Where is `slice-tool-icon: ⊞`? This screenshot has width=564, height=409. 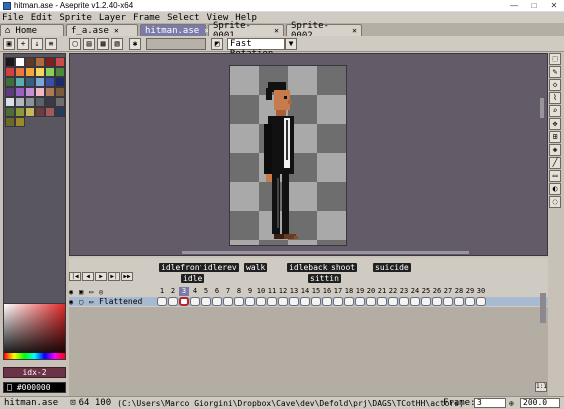
slice-tool-icon: ⊞ is located at coordinates (555, 137).